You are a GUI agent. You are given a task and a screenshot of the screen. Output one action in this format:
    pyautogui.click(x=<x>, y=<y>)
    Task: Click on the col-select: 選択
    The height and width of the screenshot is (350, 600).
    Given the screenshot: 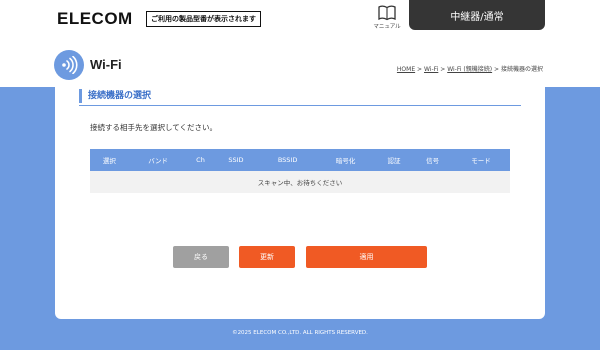 What is the action you would take?
    pyautogui.click(x=109, y=160)
    